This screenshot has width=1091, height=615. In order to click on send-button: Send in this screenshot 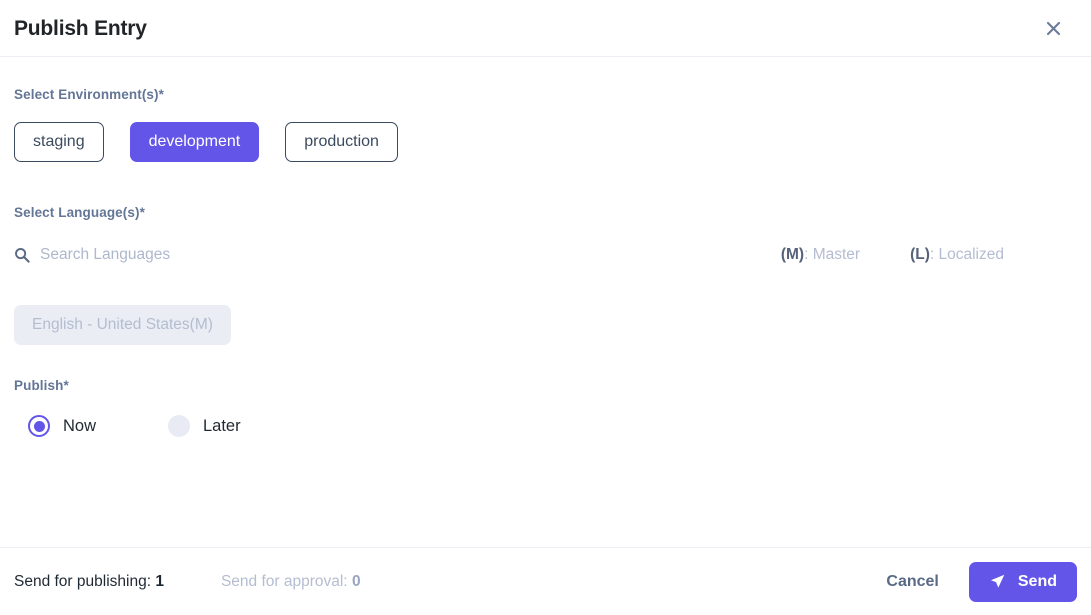, I will do `click(1022, 581)`.